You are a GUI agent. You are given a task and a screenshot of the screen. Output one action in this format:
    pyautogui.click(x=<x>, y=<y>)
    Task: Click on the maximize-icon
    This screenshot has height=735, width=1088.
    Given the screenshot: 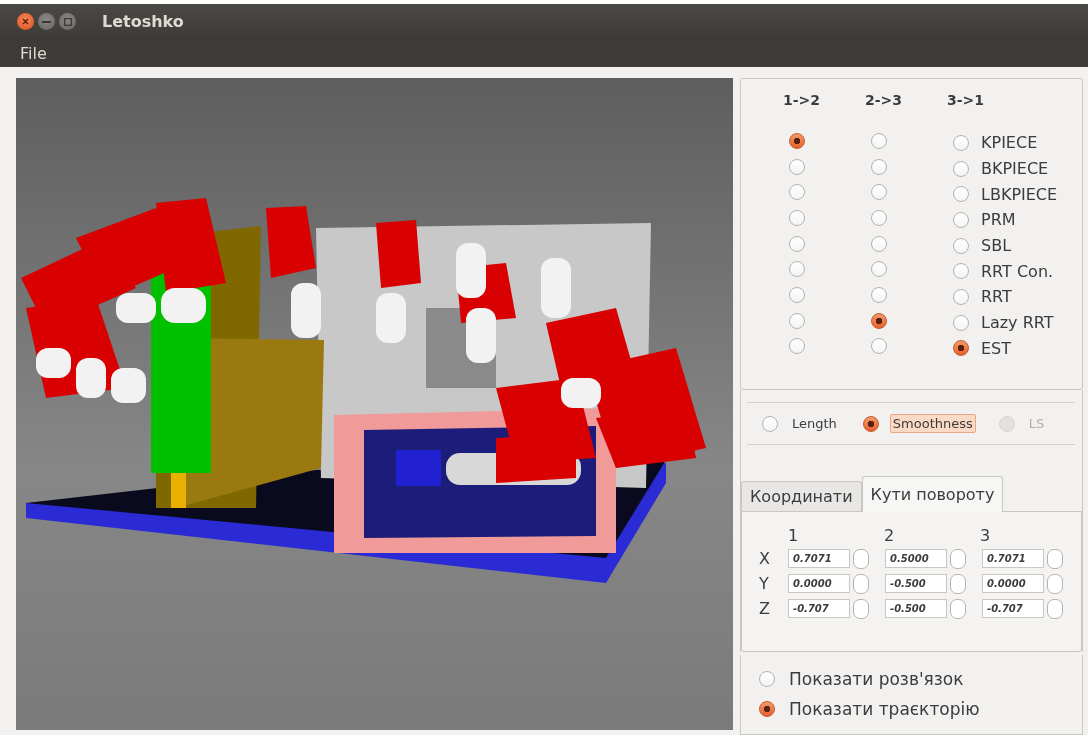 What is the action you would take?
    pyautogui.click(x=67, y=21)
    